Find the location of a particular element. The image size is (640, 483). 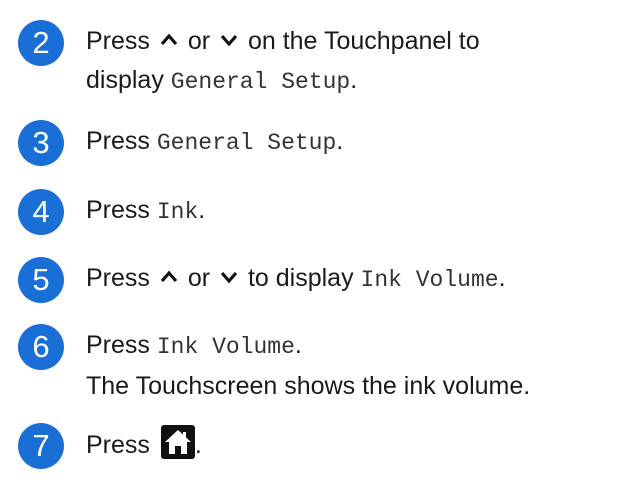

step-text: Press . is located at coordinates (144, 445).